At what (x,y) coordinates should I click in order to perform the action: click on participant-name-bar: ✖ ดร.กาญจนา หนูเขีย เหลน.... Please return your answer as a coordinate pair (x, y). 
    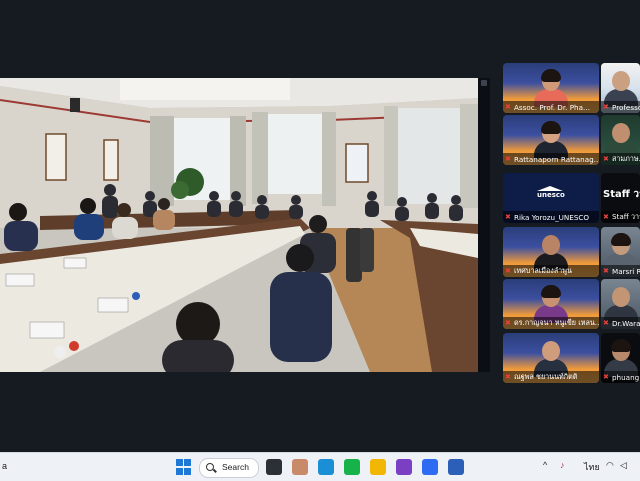
    Looking at the image, I should click on (551, 323).